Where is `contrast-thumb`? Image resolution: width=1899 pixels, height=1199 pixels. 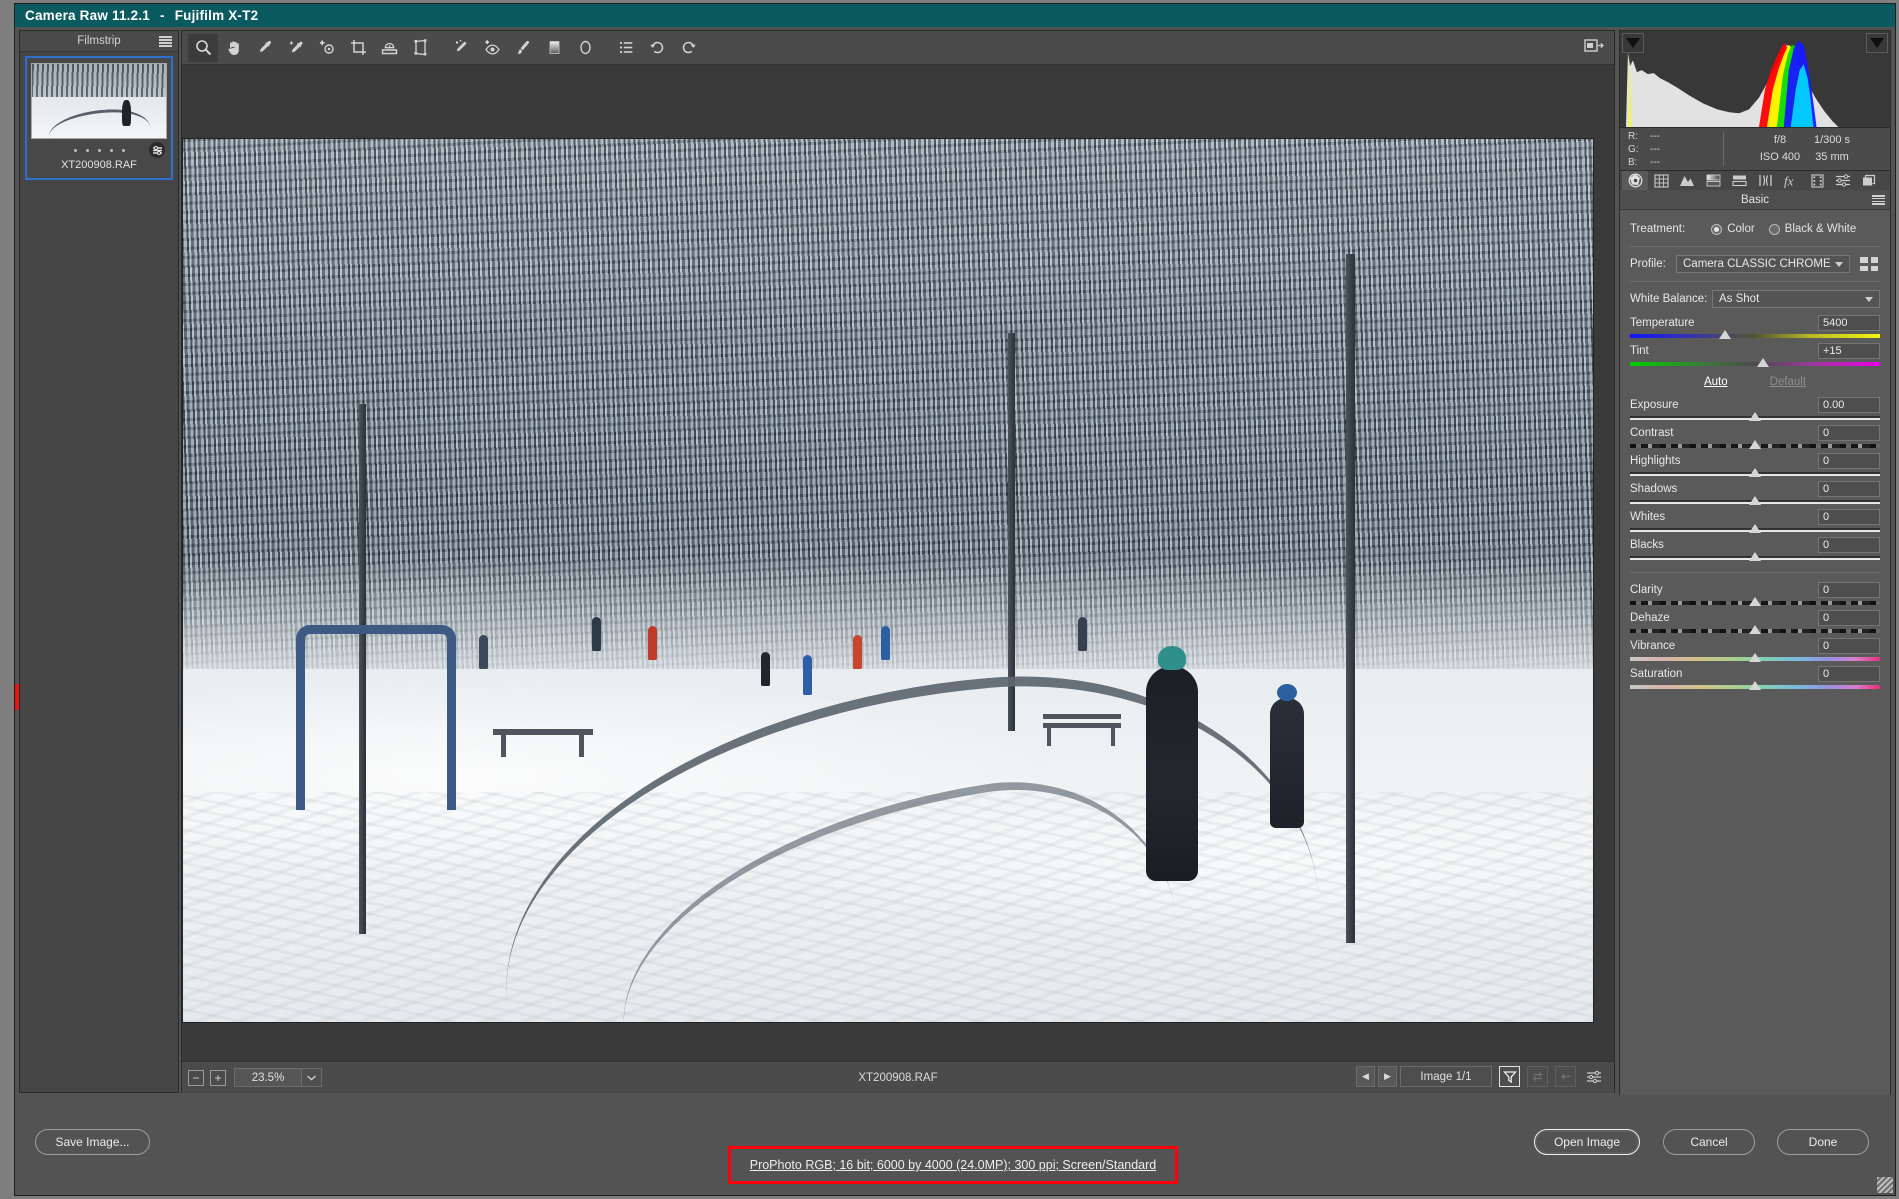 contrast-thumb is located at coordinates (1755, 444).